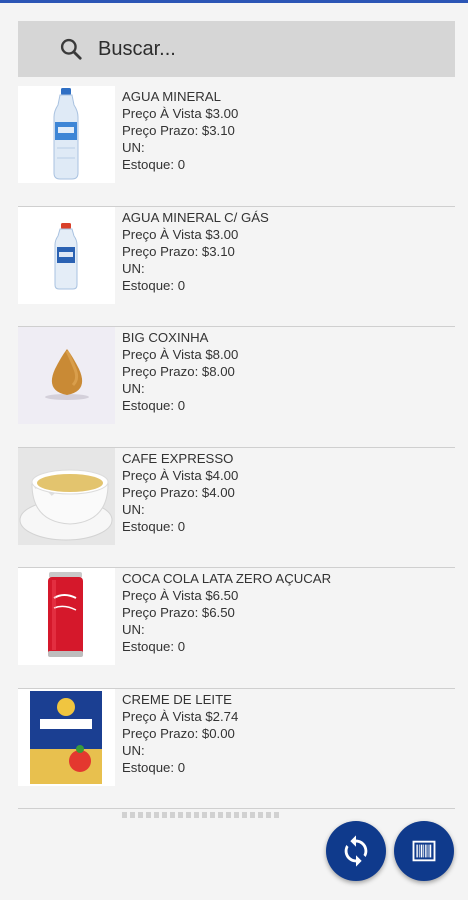 The image size is (468, 900). Describe the element at coordinates (202, 815) in the screenshot. I see `next-item-peek` at that location.